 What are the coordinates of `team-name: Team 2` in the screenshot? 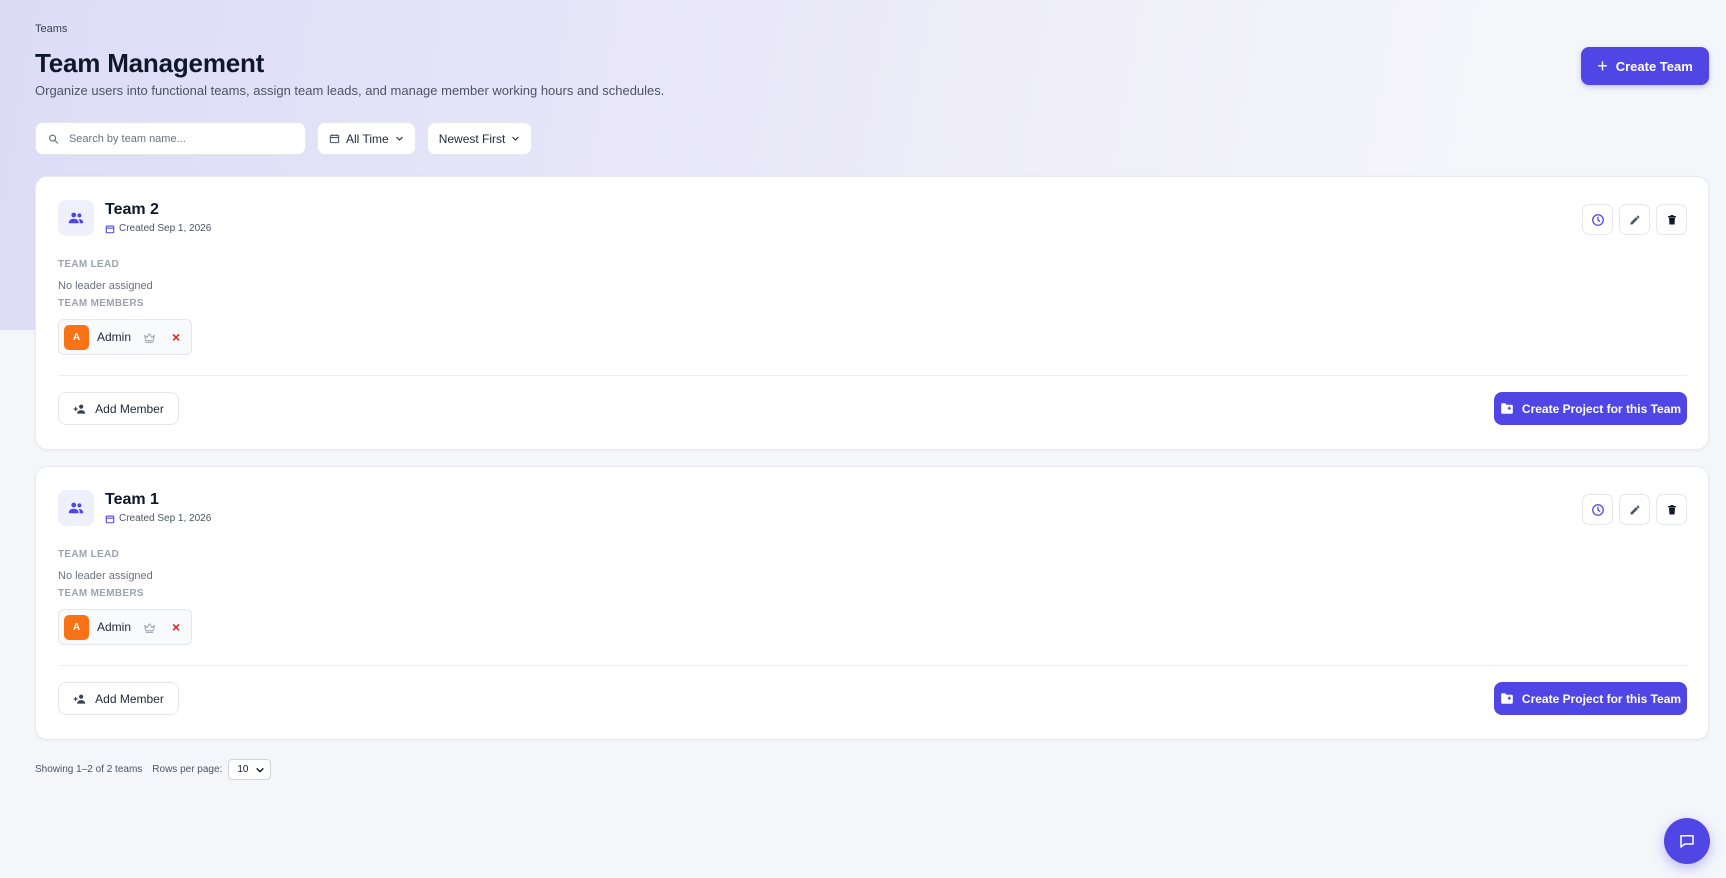 It's located at (132, 209).